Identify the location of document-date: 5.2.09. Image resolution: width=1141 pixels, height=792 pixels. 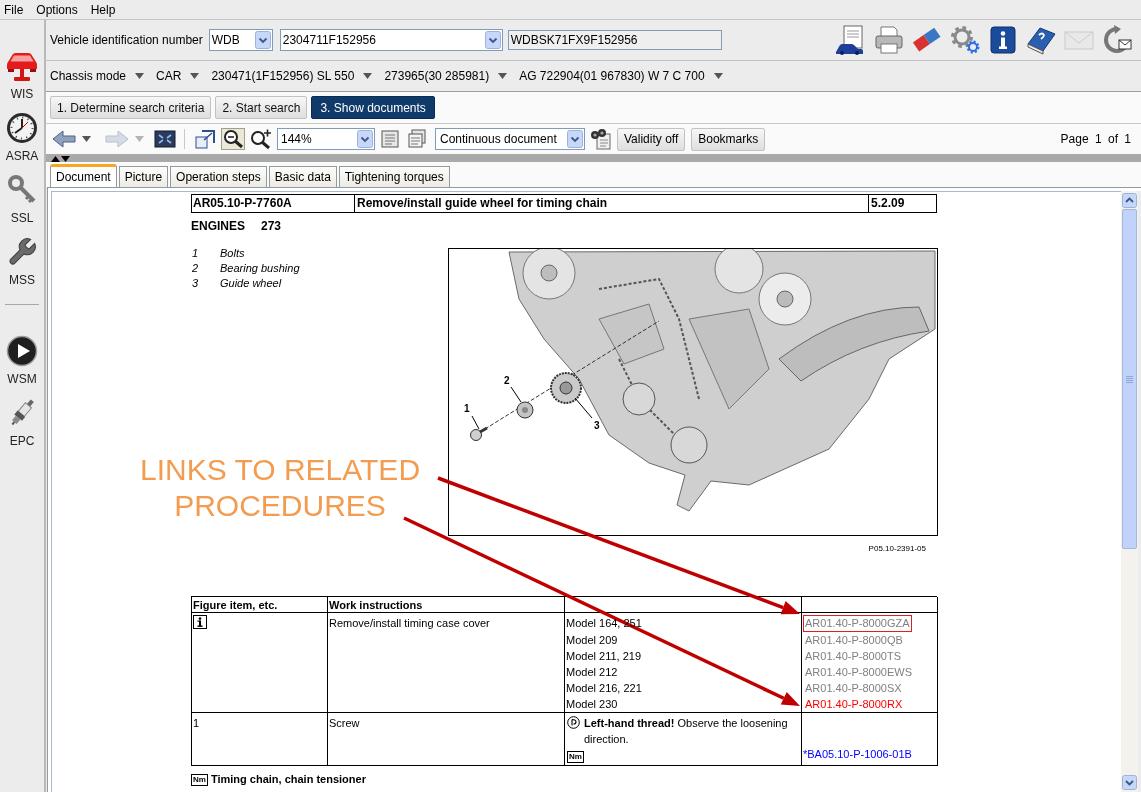
(902, 203).